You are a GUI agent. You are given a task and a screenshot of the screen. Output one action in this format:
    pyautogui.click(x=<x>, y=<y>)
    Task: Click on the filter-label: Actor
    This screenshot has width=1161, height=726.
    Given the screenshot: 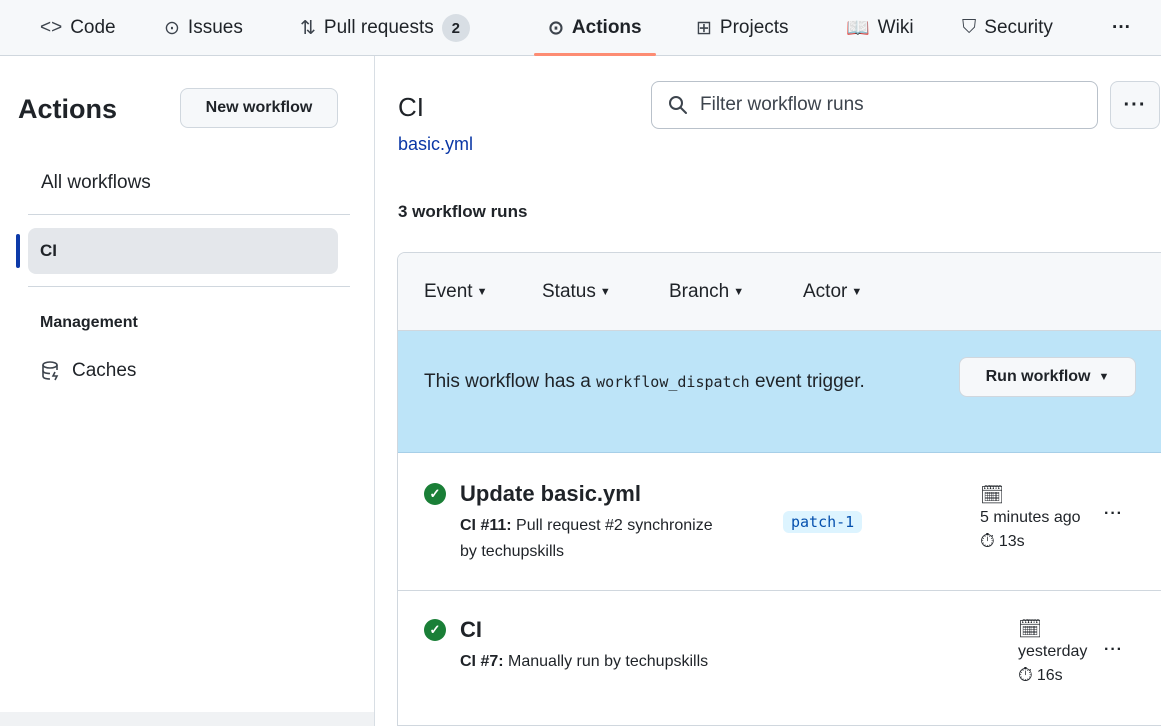 What is the action you would take?
    pyautogui.click(x=825, y=291)
    